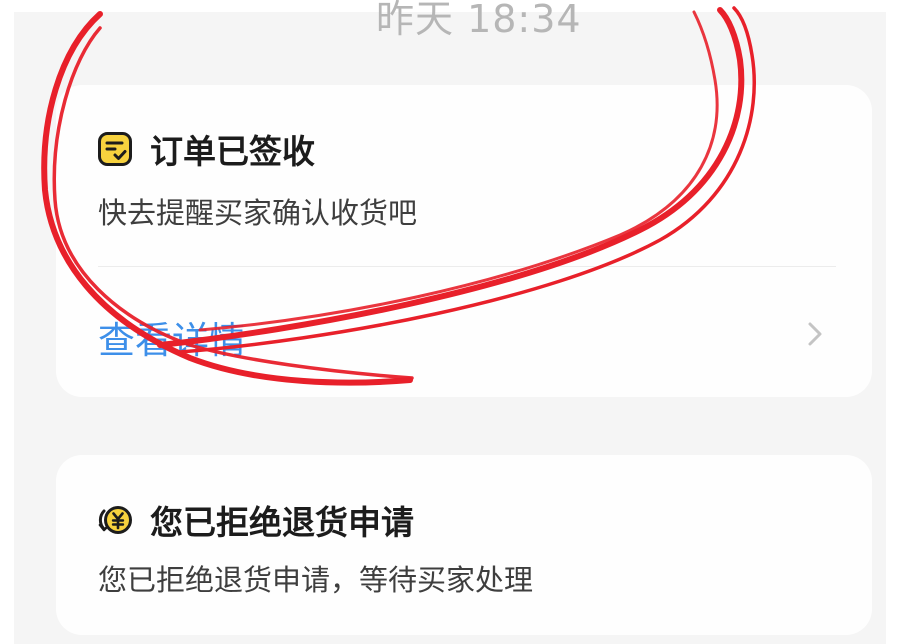  What do you see at coordinates (282, 522) in the screenshot?
I see `card-title: 您已拒绝退货申请` at bounding box center [282, 522].